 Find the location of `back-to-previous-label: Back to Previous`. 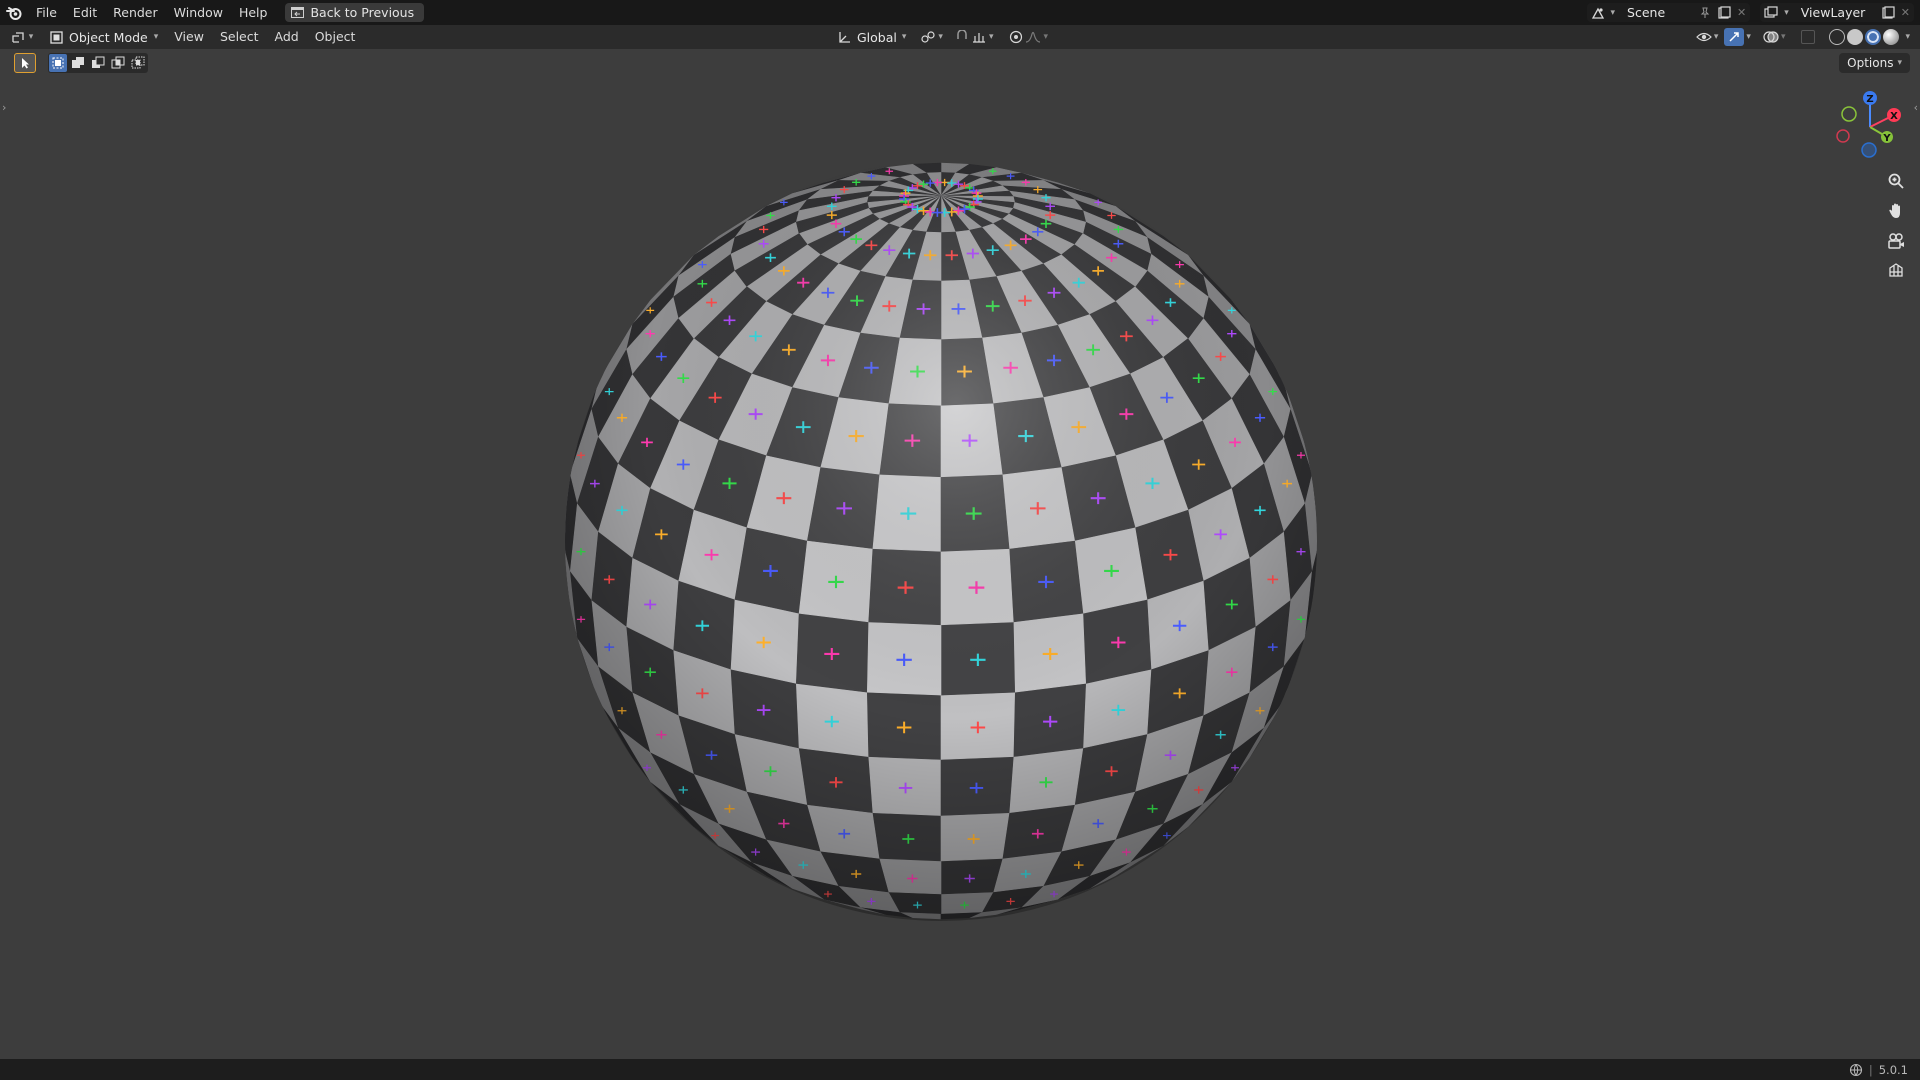

back-to-previous-label: Back to Previous is located at coordinates (362, 12).